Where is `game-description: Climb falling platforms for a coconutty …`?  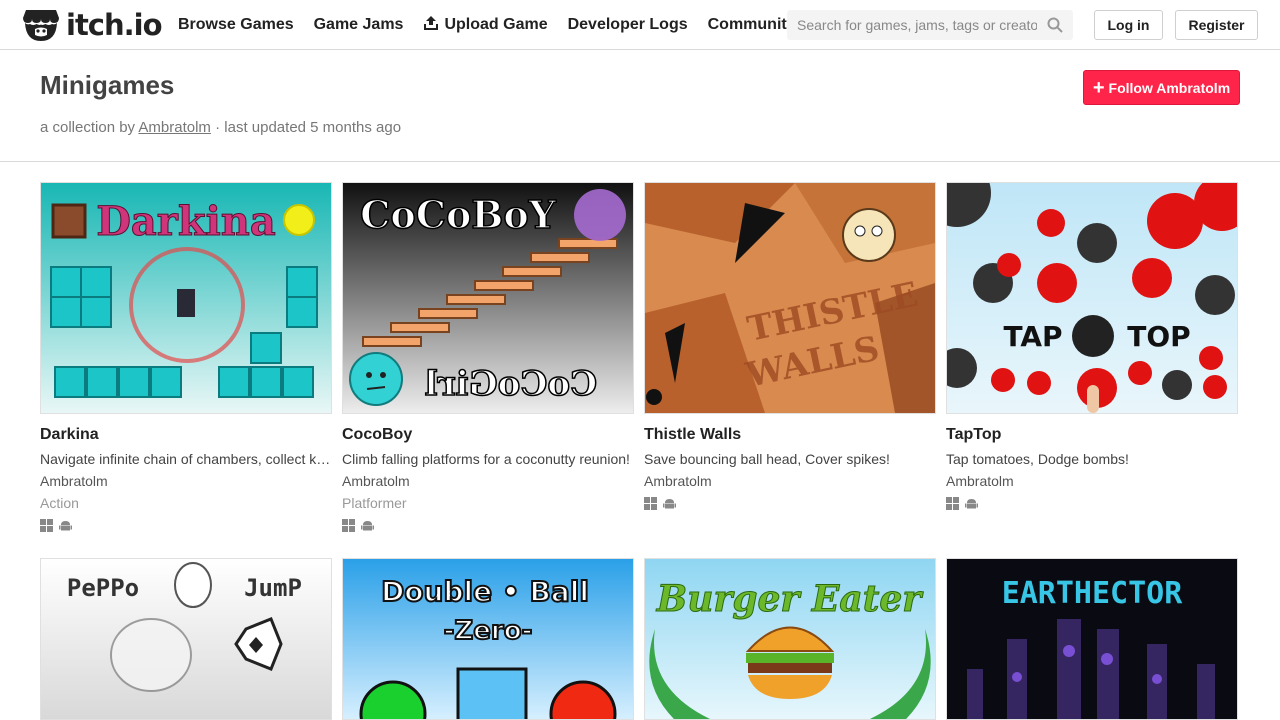 game-description: Climb falling platforms for a coconutty … is located at coordinates (486, 459).